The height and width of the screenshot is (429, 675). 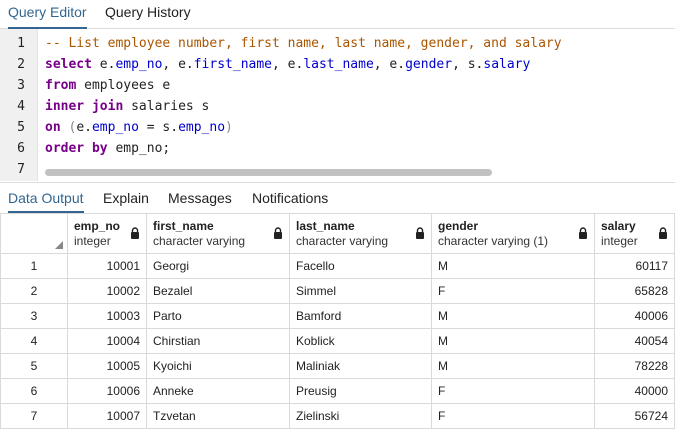 I want to click on column-header-emp-no: emp_no integer, so click(x=107, y=233).